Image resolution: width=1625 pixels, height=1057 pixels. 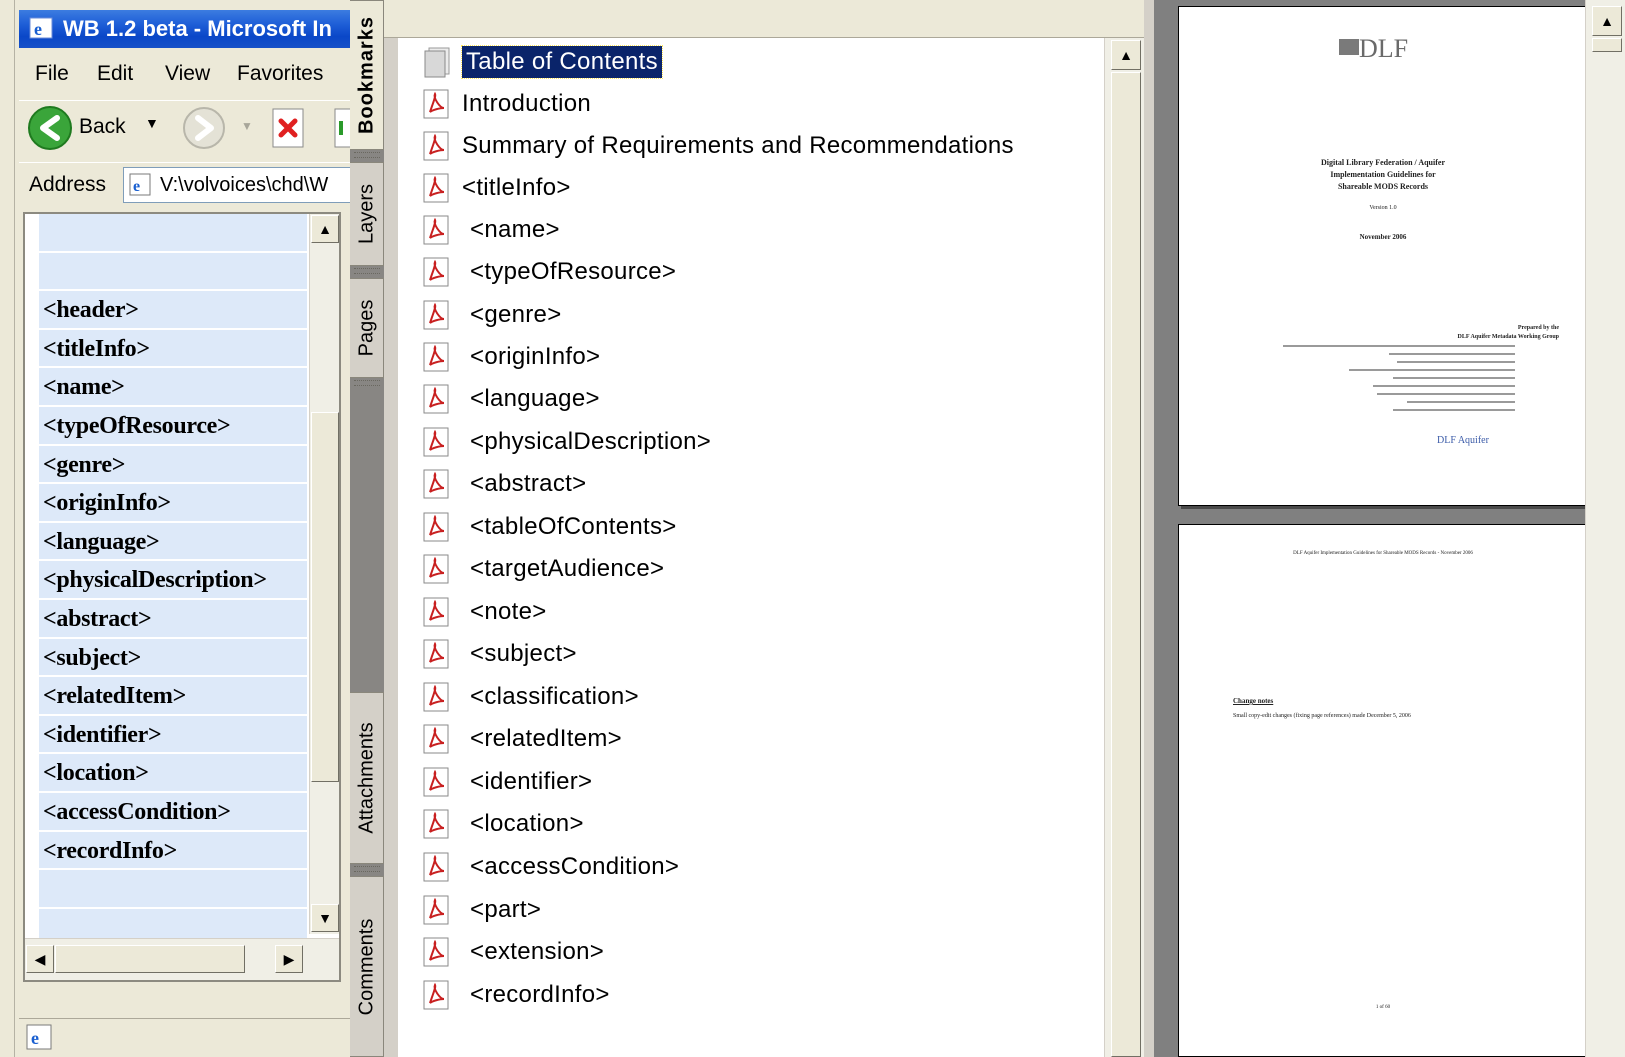 I want to click on horizontal-scrollbar: ◀ ▶, so click(x=182, y=959).